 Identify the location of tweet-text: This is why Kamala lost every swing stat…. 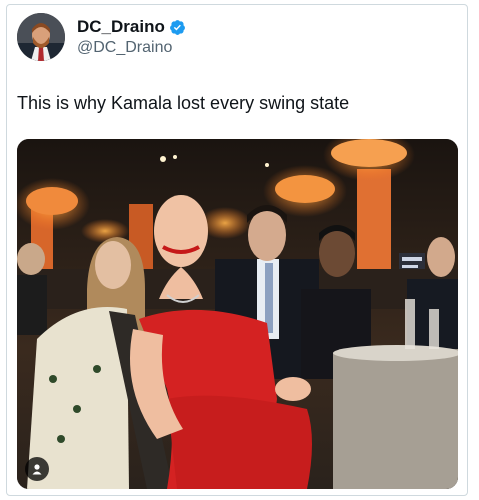
(183, 103).